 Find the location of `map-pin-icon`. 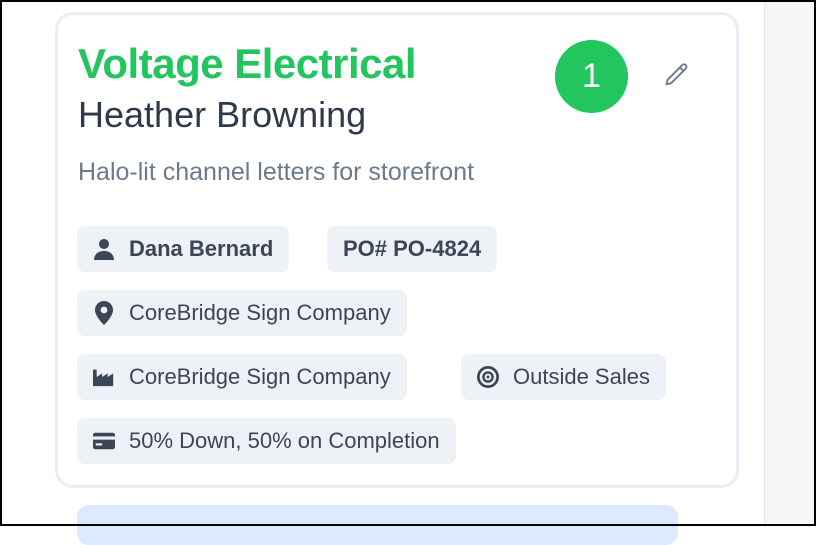

map-pin-icon is located at coordinates (104, 313).